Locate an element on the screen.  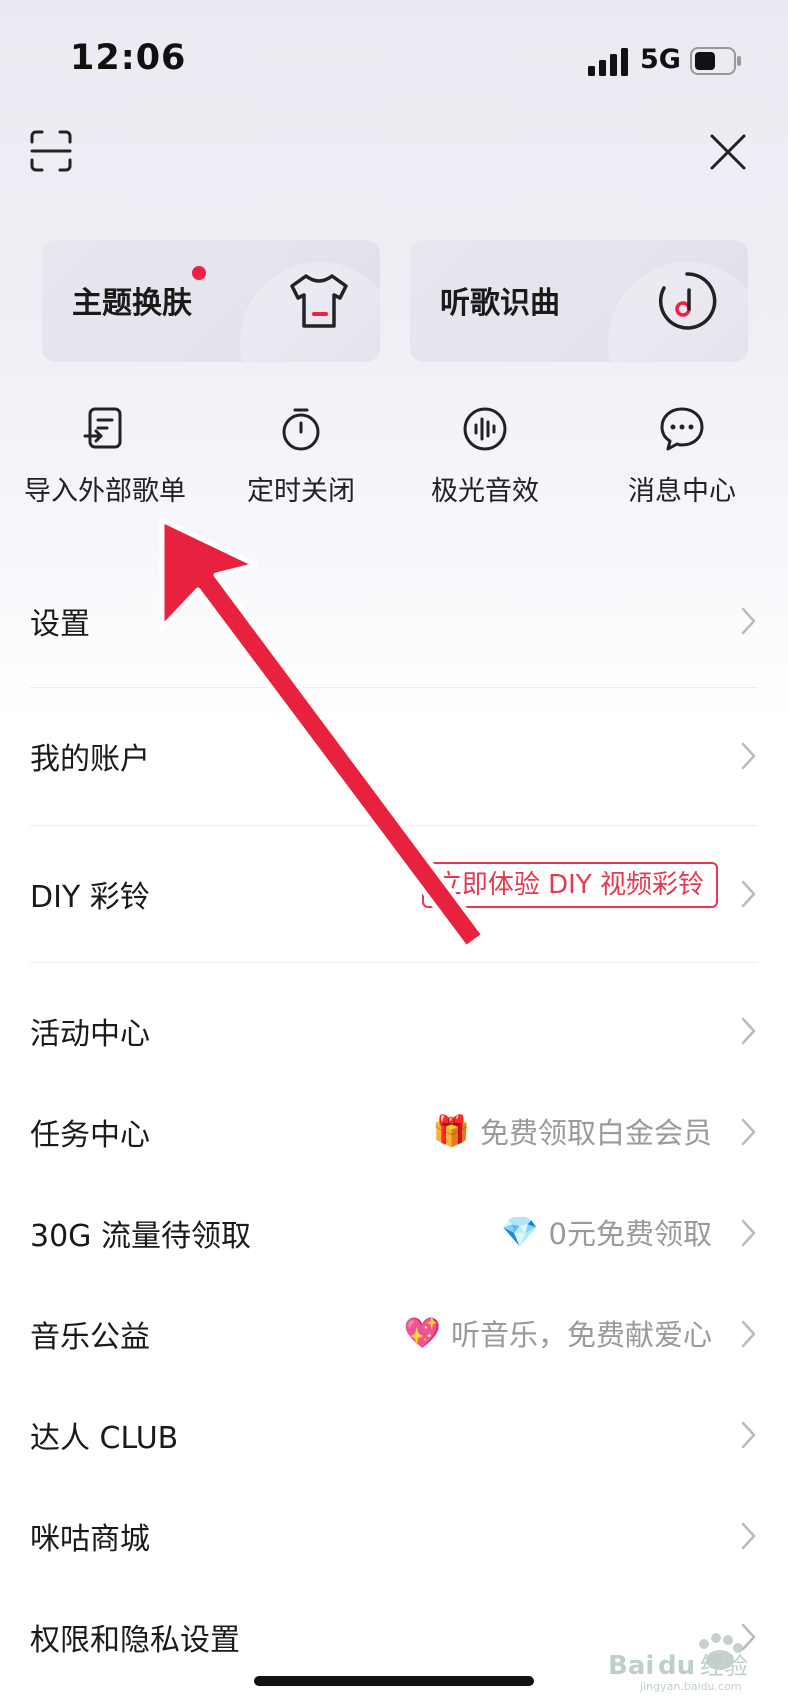
baidu-watermark-logo: Bai du 经验 jingyan.baidu.com is located at coordinates (678, 1663).